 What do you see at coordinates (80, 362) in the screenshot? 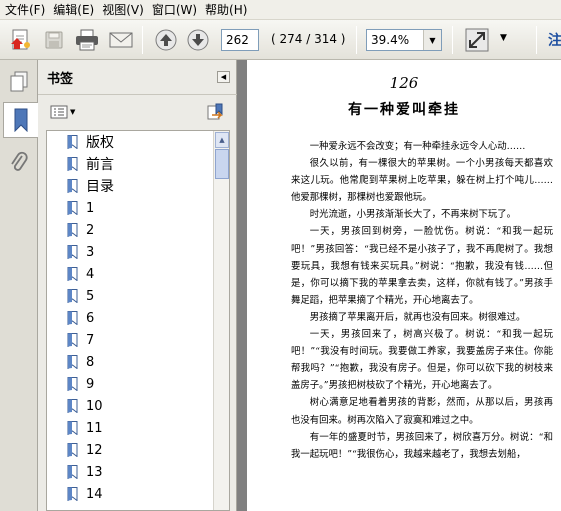
I see `bookmark-item: 8` at bounding box center [80, 362].